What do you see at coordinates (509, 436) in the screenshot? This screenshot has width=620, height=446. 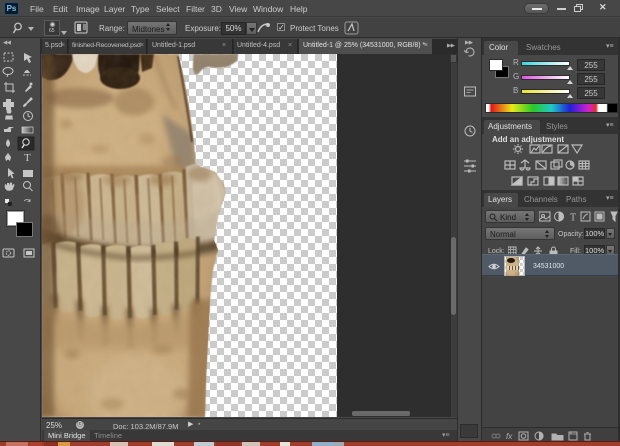 I see `svg-text: fx` at bounding box center [509, 436].